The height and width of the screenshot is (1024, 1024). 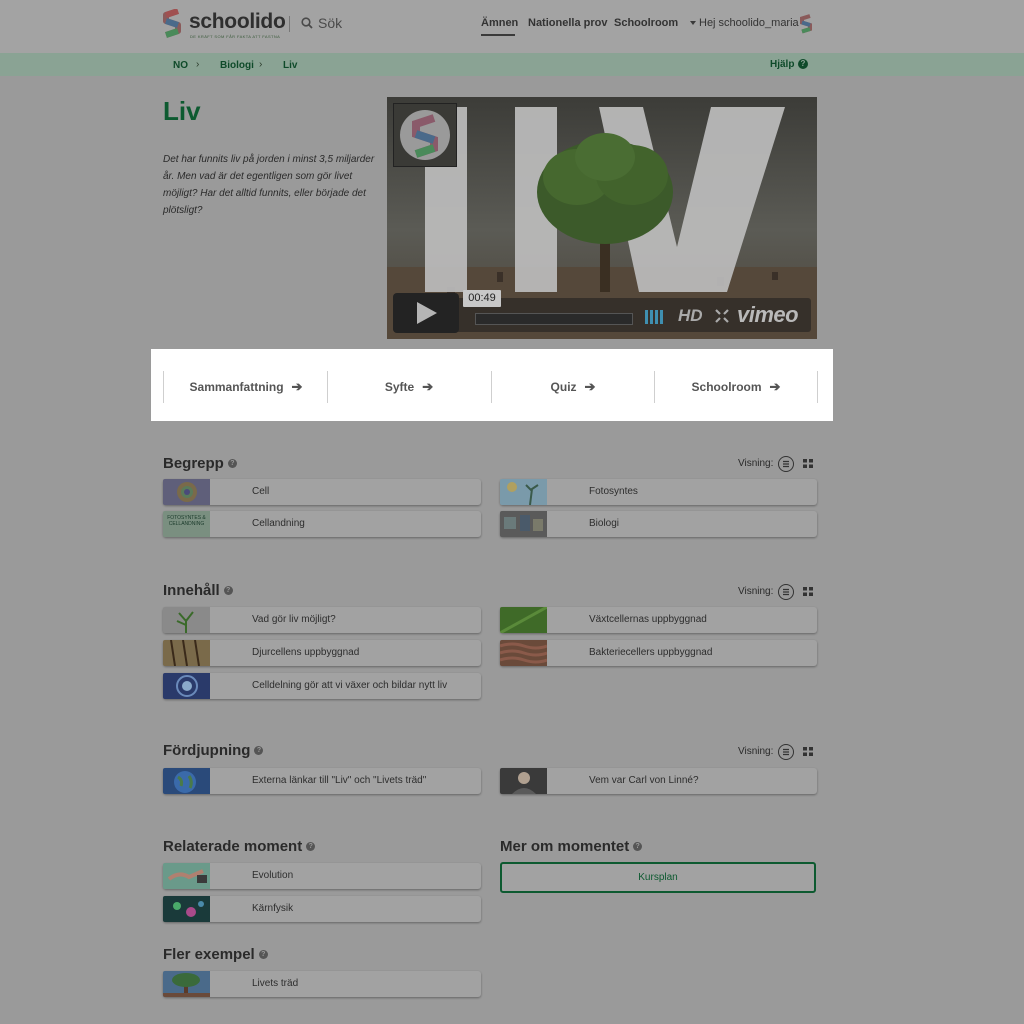 What do you see at coordinates (186, 686) in the screenshot?
I see `thumbnail-cell-division` at bounding box center [186, 686].